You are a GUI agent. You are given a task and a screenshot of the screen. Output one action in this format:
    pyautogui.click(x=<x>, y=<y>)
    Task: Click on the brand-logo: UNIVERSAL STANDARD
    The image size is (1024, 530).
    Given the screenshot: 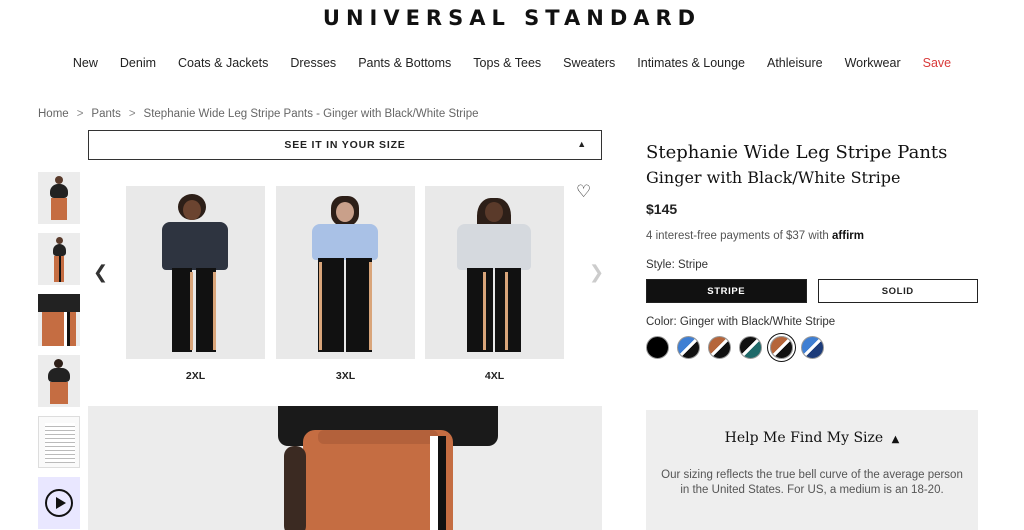 What is the action you would take?
    pyautogui.click(x=512, y=18)
    